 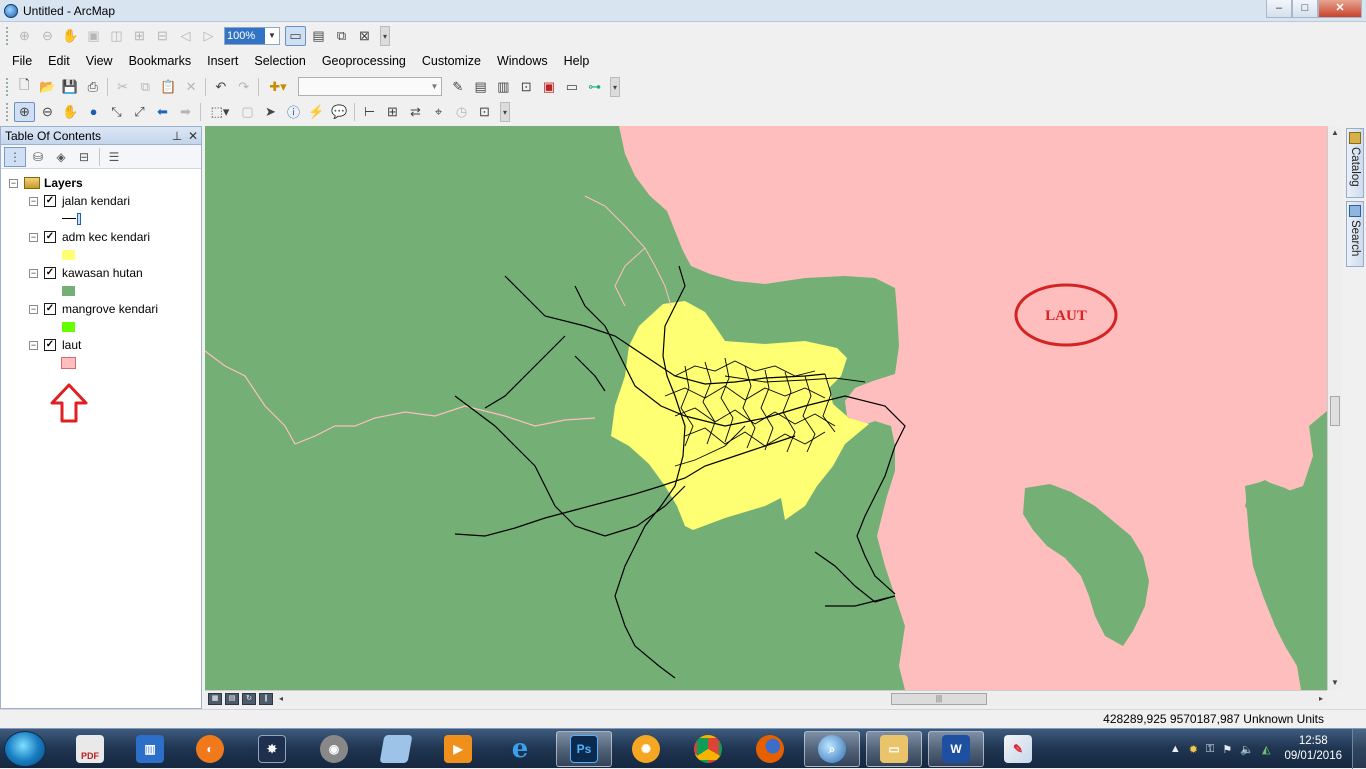 I want to click on legend-line-symbol, so click(x=72, y=219).